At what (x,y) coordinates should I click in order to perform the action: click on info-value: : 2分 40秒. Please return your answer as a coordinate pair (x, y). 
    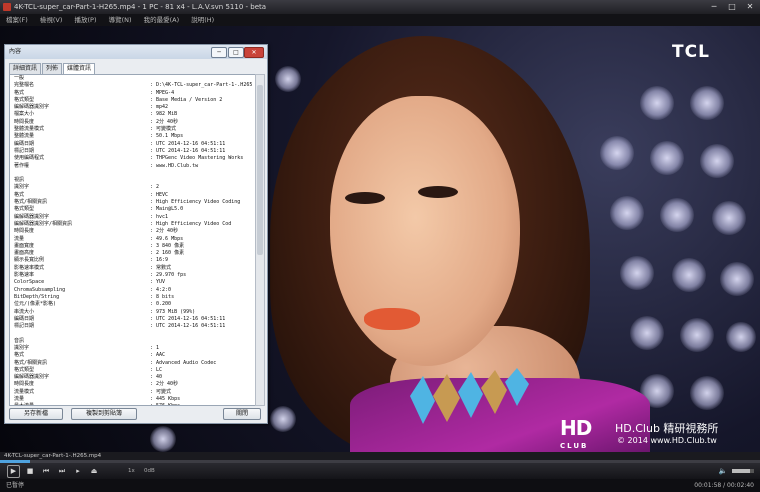
    Looking at the image, I should click on (164, 384).